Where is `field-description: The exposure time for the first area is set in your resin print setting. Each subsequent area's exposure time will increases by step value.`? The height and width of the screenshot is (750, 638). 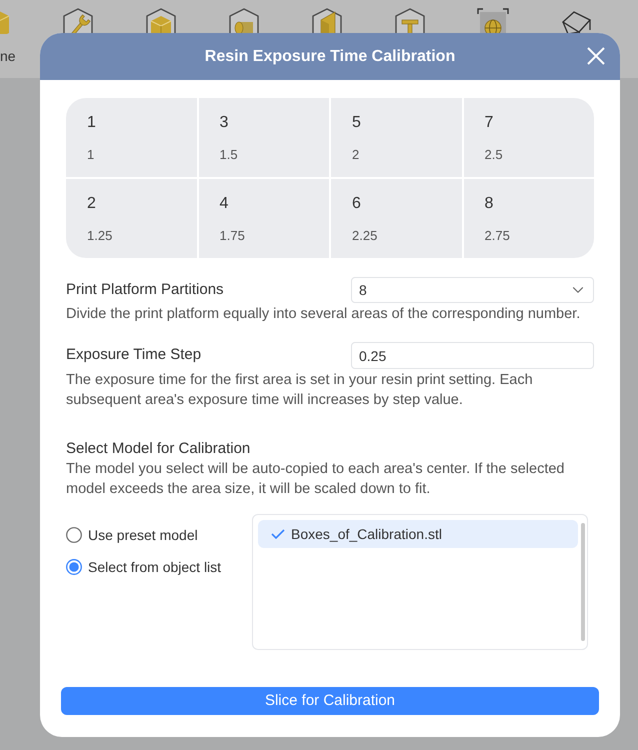
field-description: The exposure time for the first area is set in your resin print setting. Each subsequent area's exposure time will increases by step value. is located at coordinates (300, 390).